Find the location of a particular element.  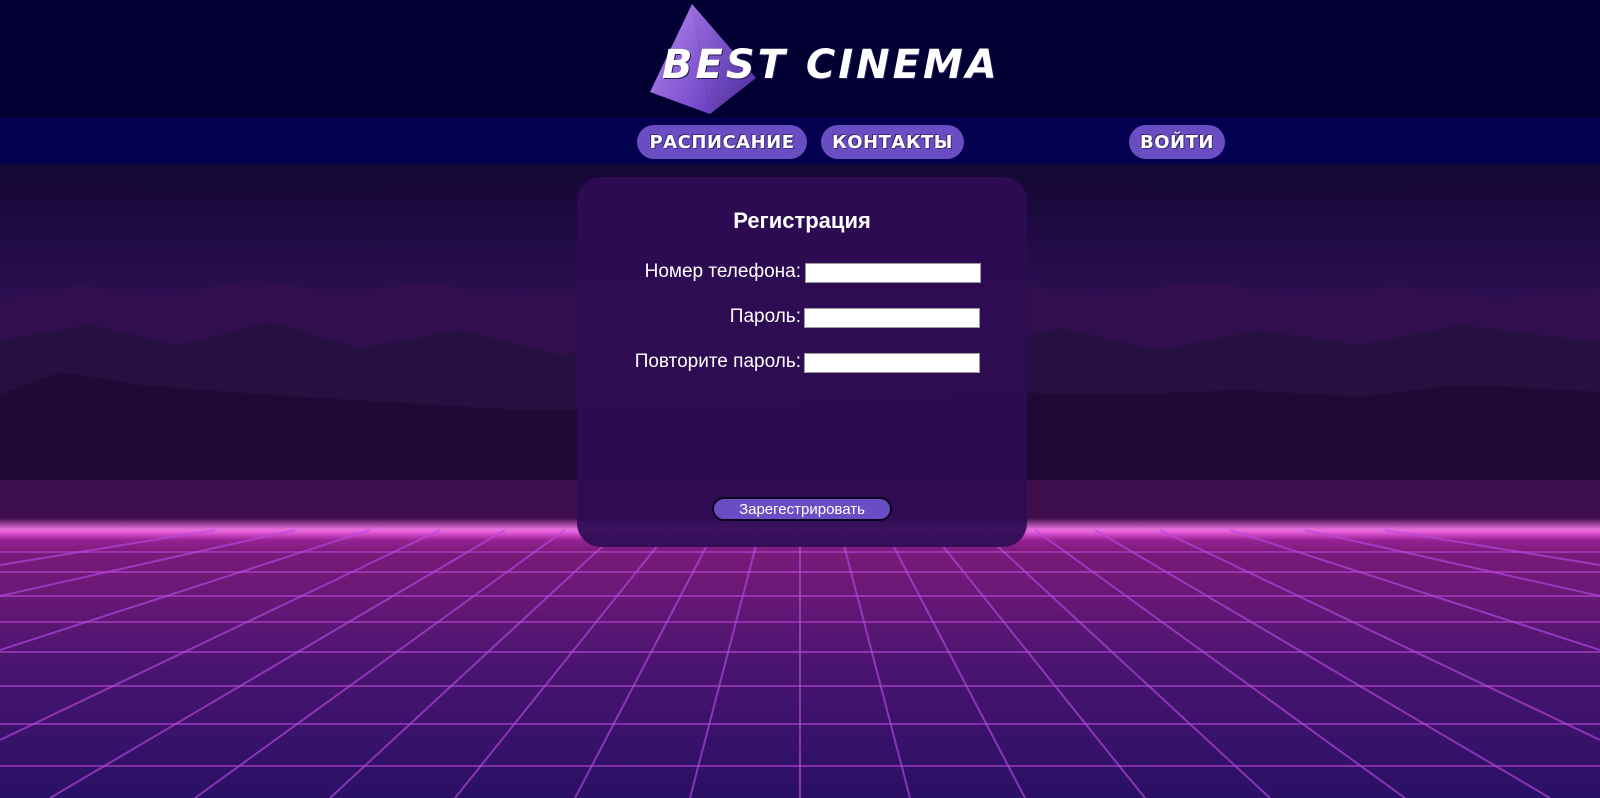

phone-row: Номер телефона: is located at coordinates (802, 272).